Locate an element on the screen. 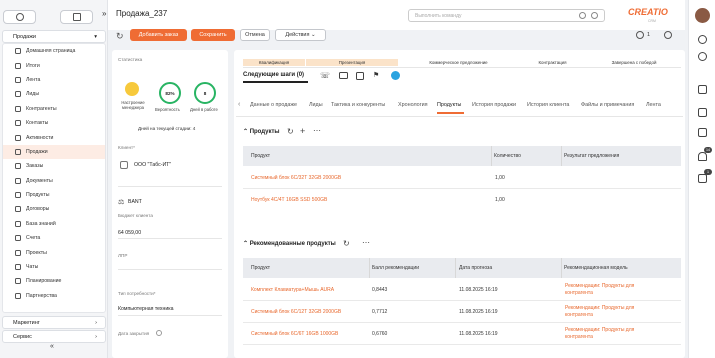 The image size is (715, 358). telegram-icon is located at coordinates (395, 75).